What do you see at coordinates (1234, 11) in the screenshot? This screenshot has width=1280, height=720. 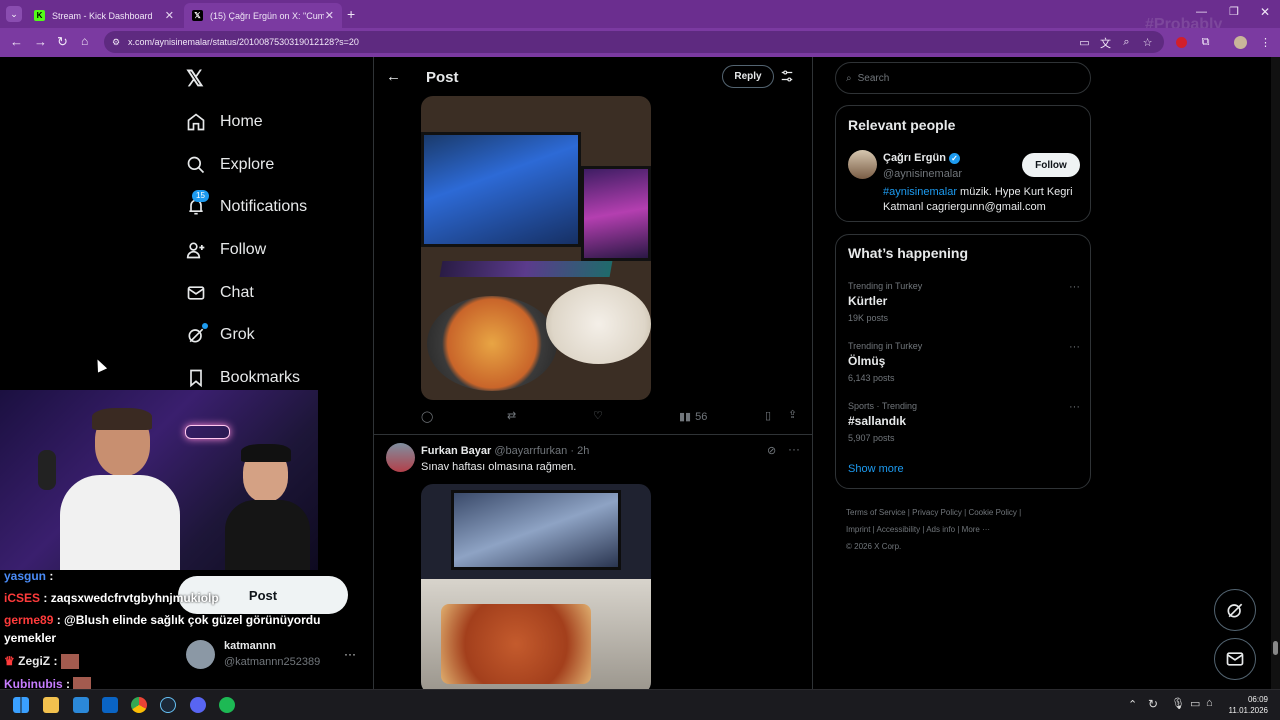 I see `maximize-button: ❐` at bounding box center [1234, 11].